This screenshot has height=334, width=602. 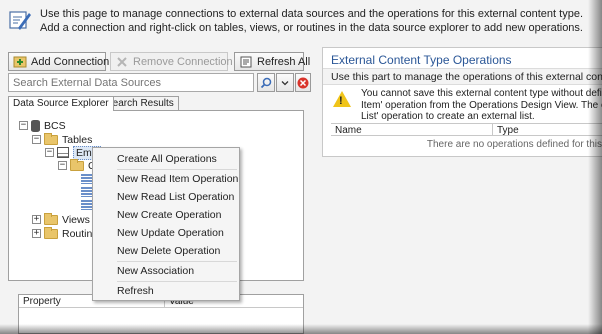 I want to click on table-icon, so click(x=63, y=152).